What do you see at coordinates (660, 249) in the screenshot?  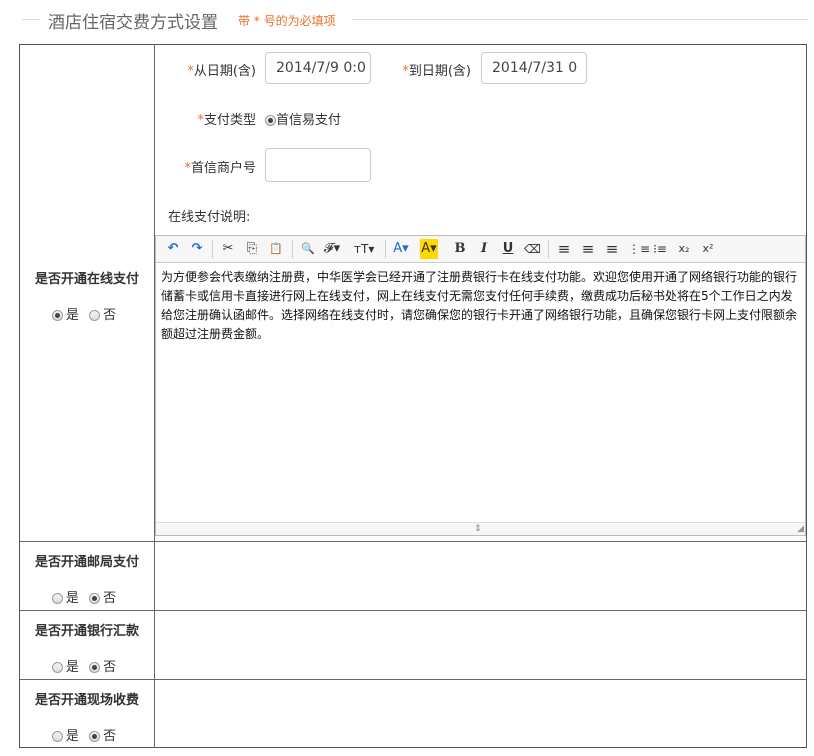 I see `unordered-list-icon: ⁝≡` at bounding box center [660, 249].